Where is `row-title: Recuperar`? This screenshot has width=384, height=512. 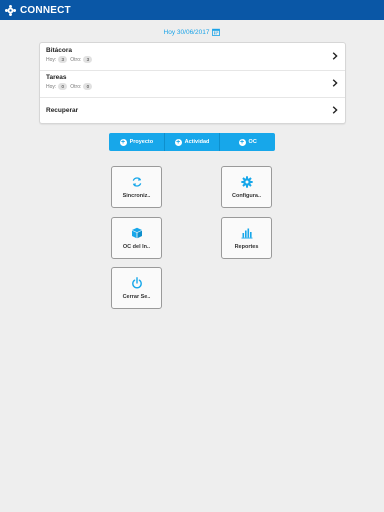
row-title: Recuperar is located at coordinates (62, 110).